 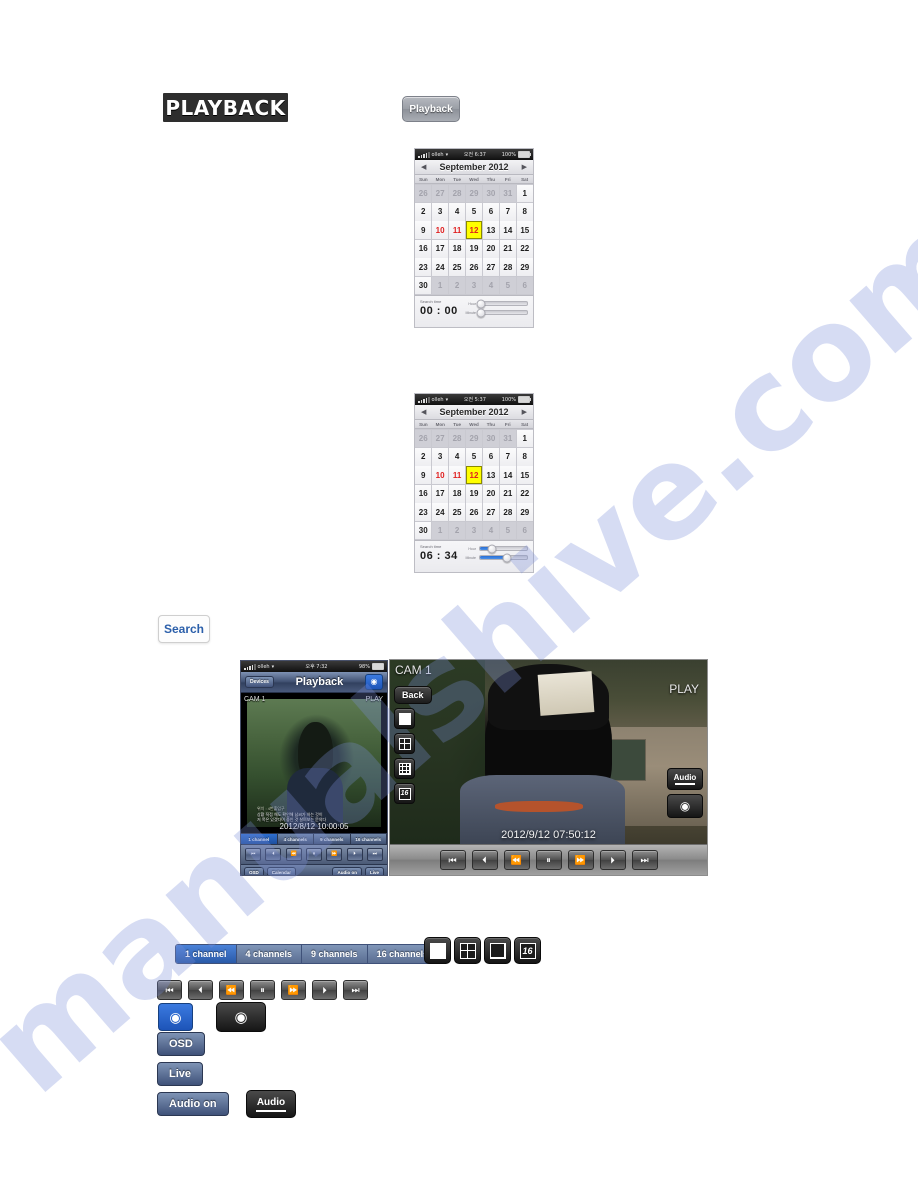 I want to click on calendar-day: 9, so click(x=423, y=230).